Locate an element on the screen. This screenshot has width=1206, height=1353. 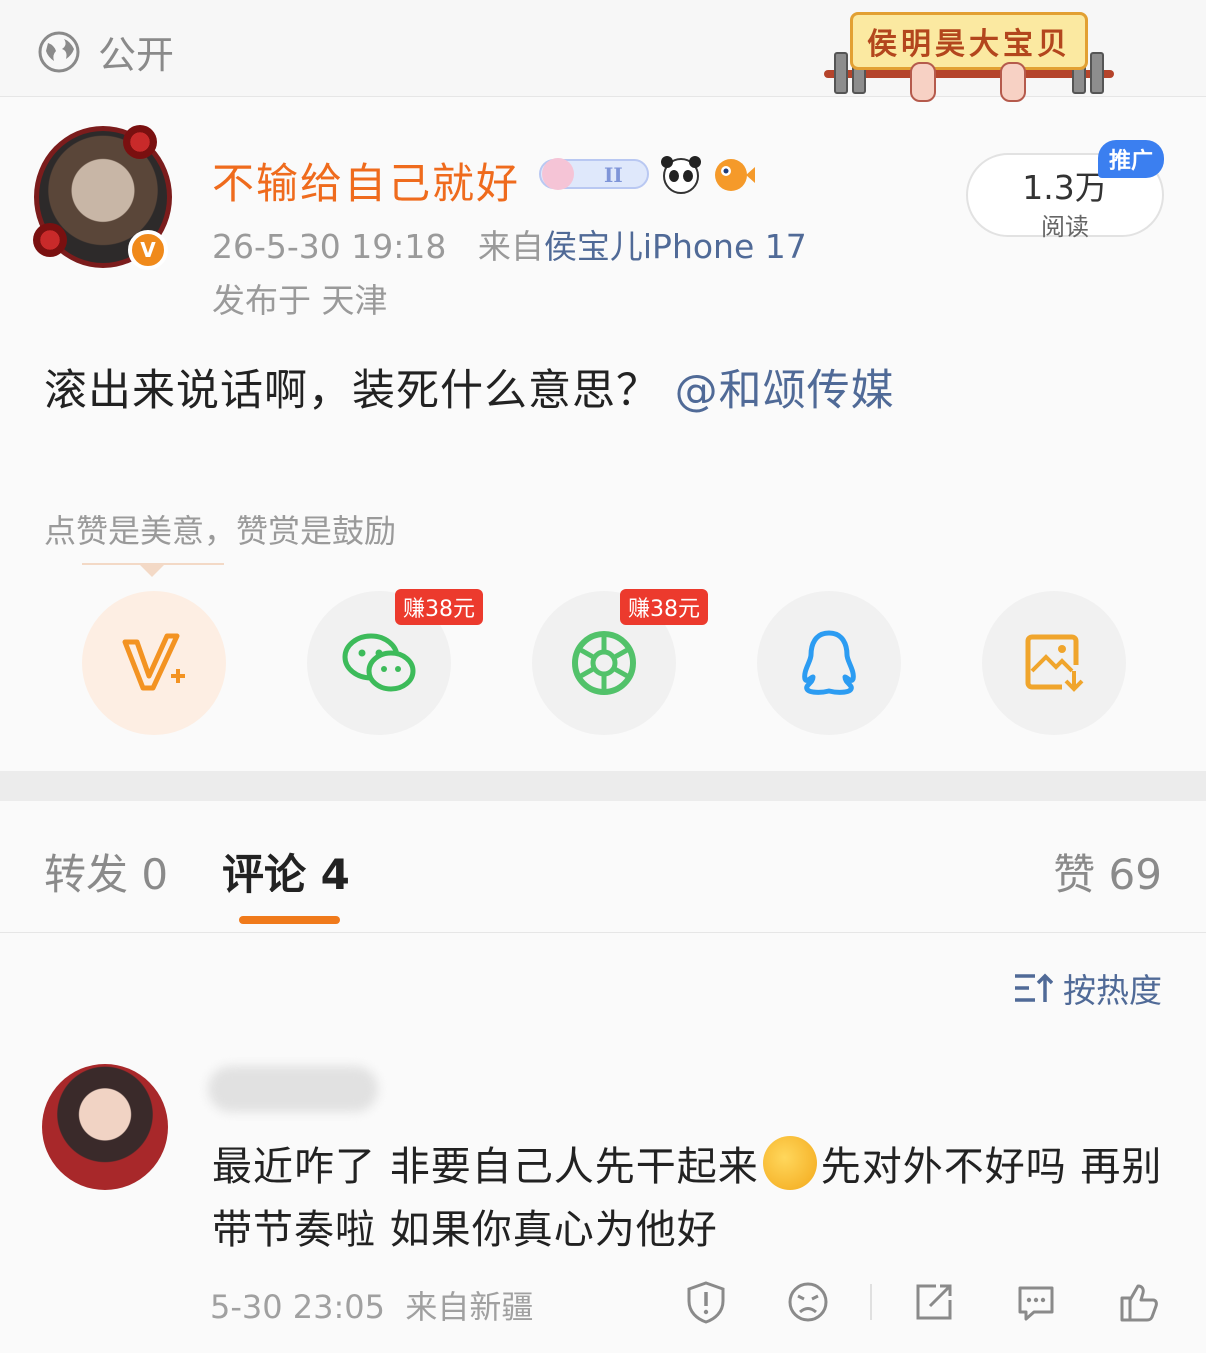
read-label: 阅读 is located at coordinates (1065, 227).